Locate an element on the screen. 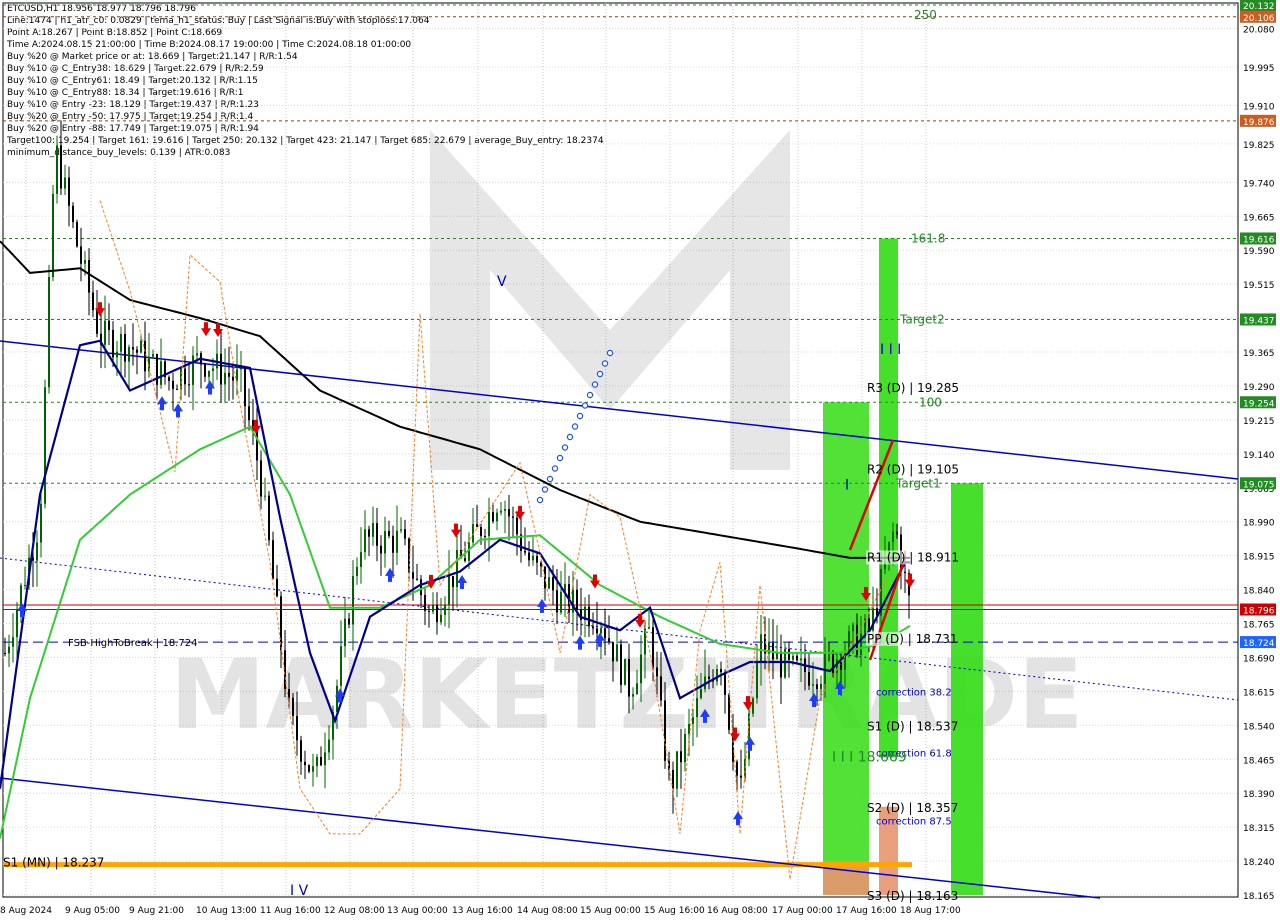  chart-annotation: S2 (D) | 18.357 is located at coordinates (912, 808).